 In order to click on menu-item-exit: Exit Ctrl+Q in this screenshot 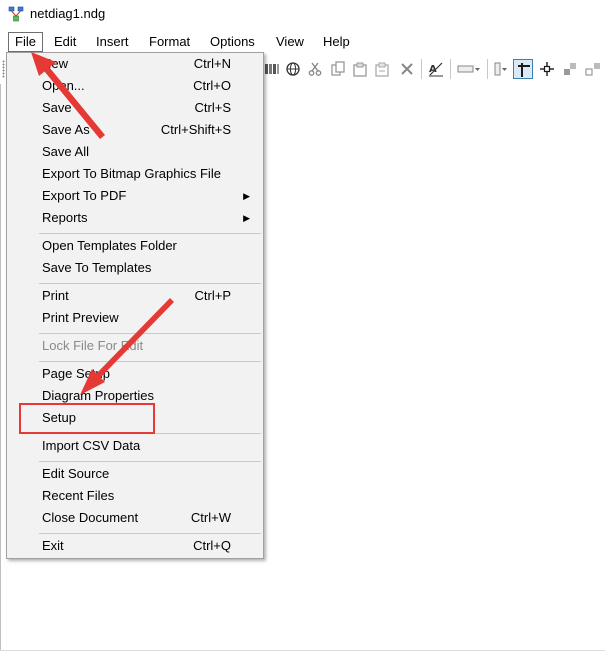, I will do `click(135, 546)`.